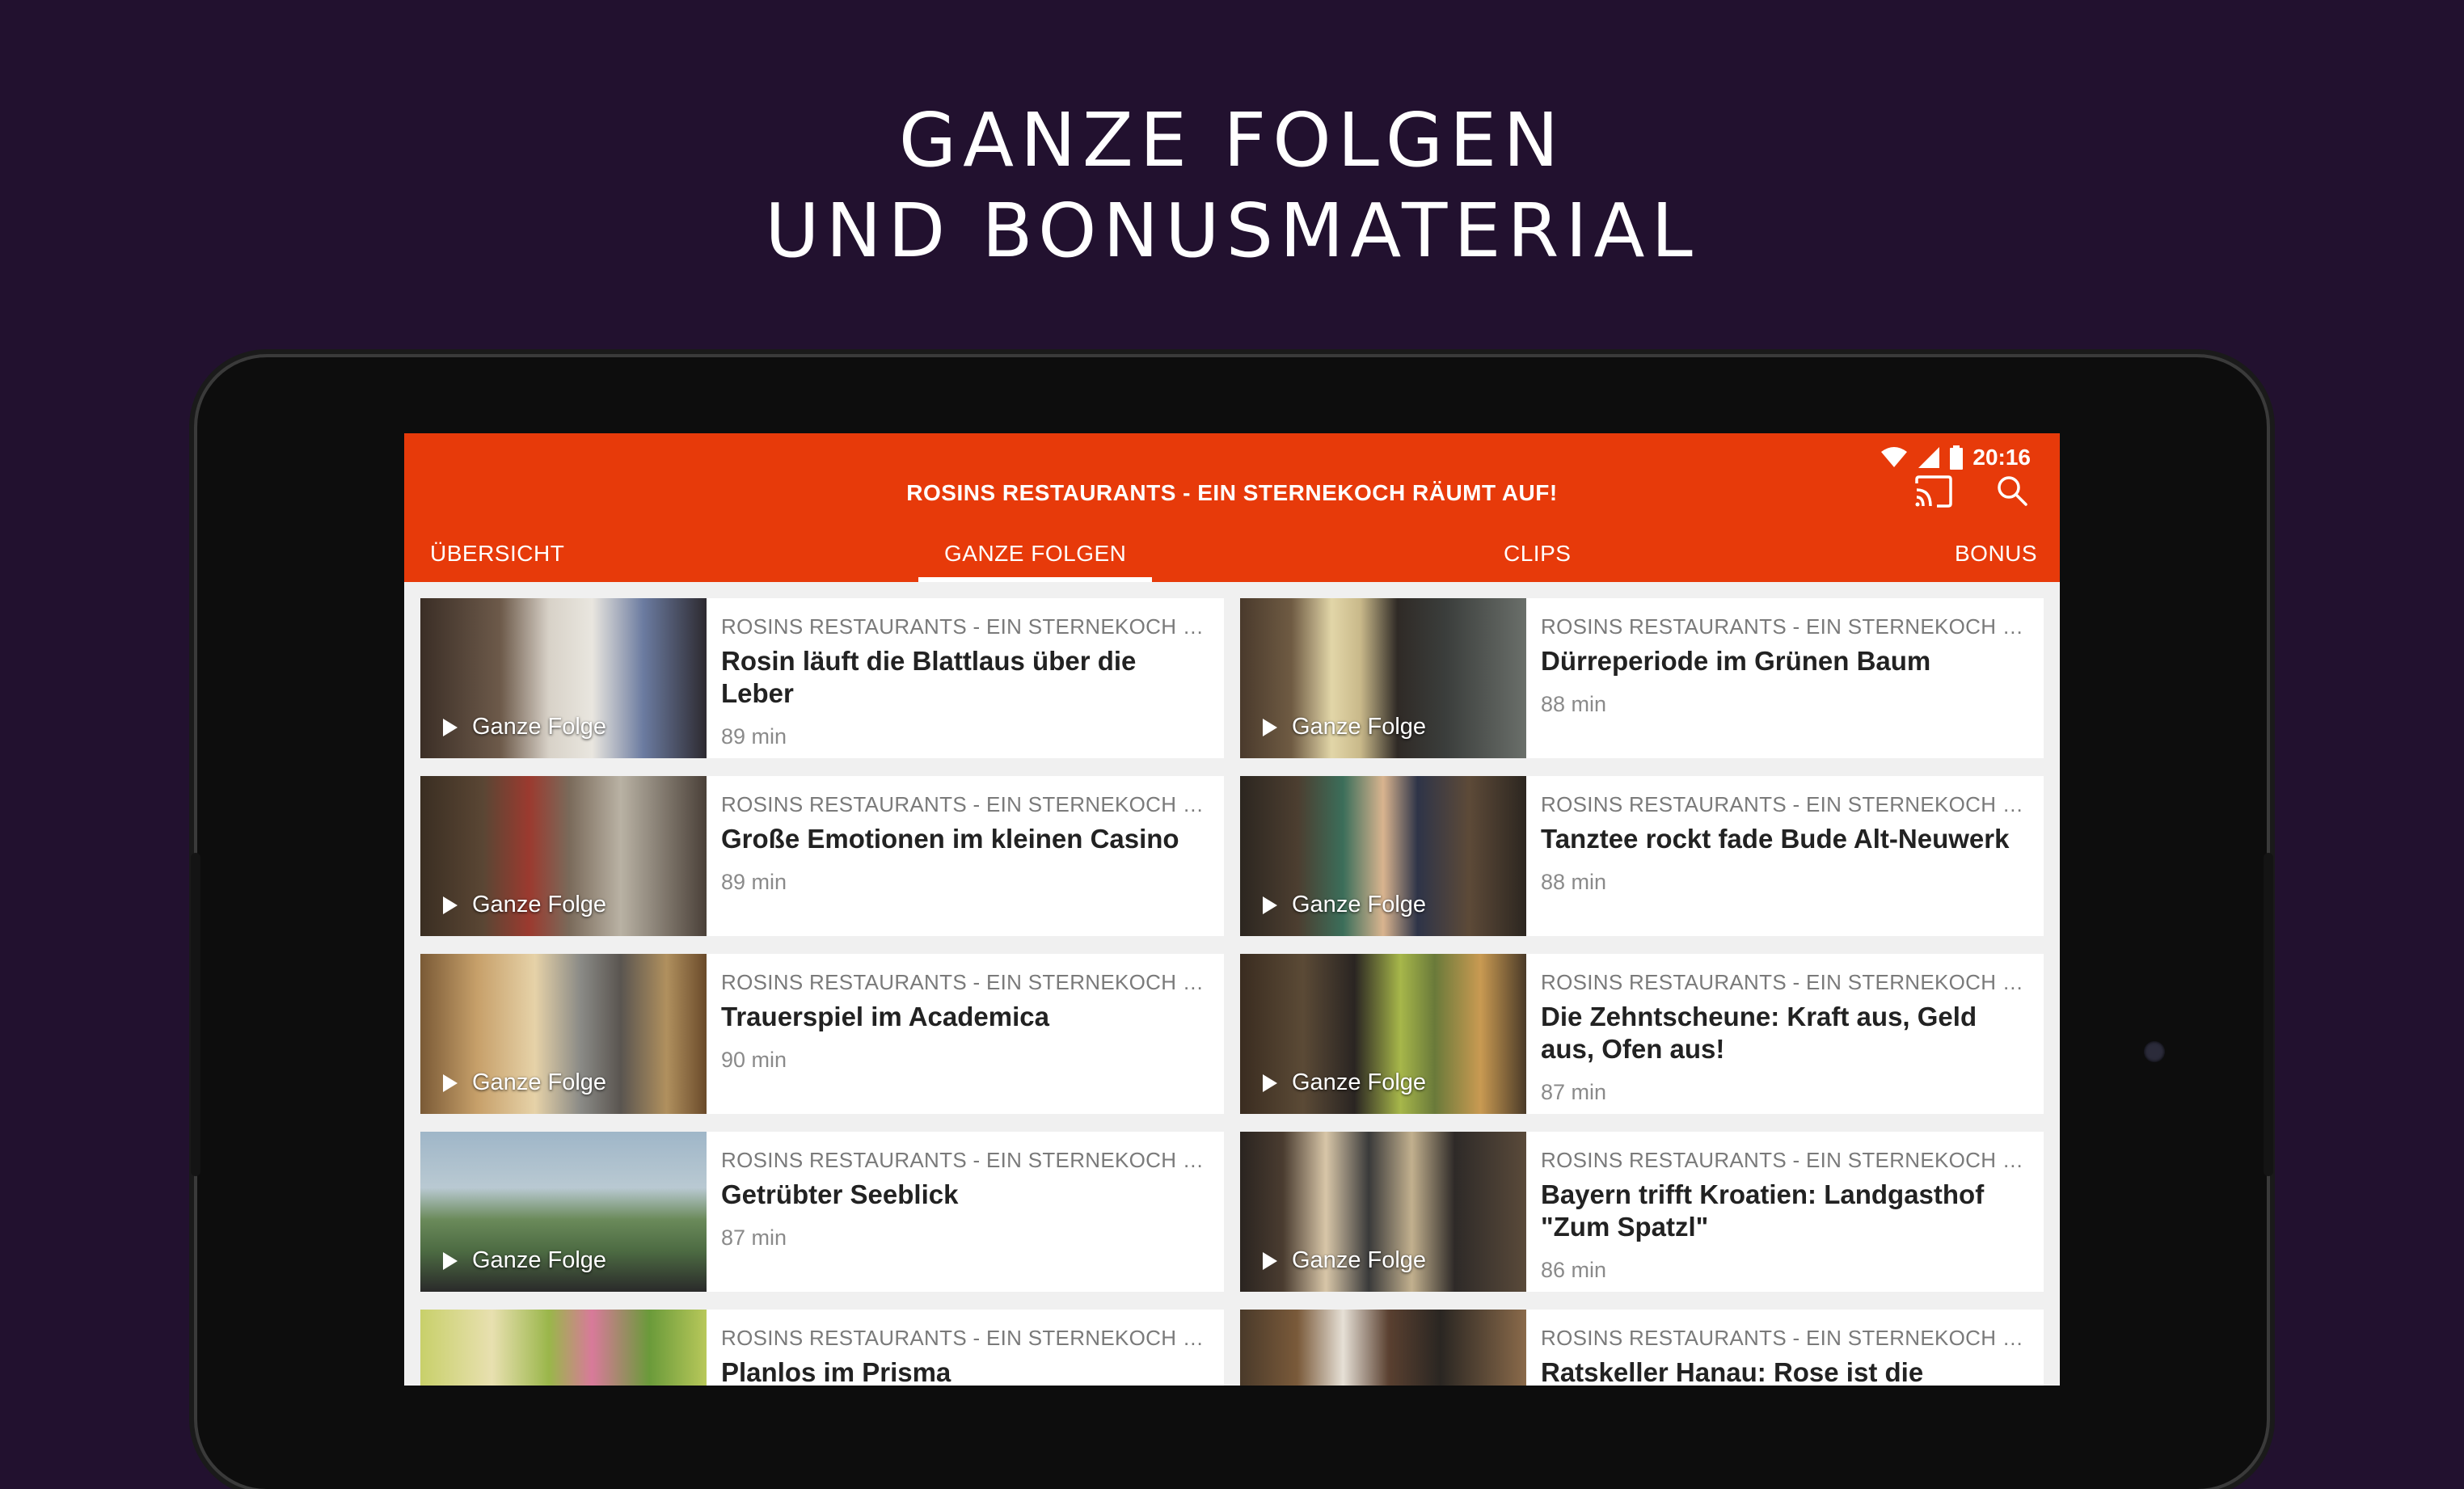 This screenshot has height=1489, width=2464. Describe the element at coordinates (1232, 555) in the screenshot. I see `tab-bar: ÜBERSICHT GANZE FOLGEN CLIPS BONUS` at that location.